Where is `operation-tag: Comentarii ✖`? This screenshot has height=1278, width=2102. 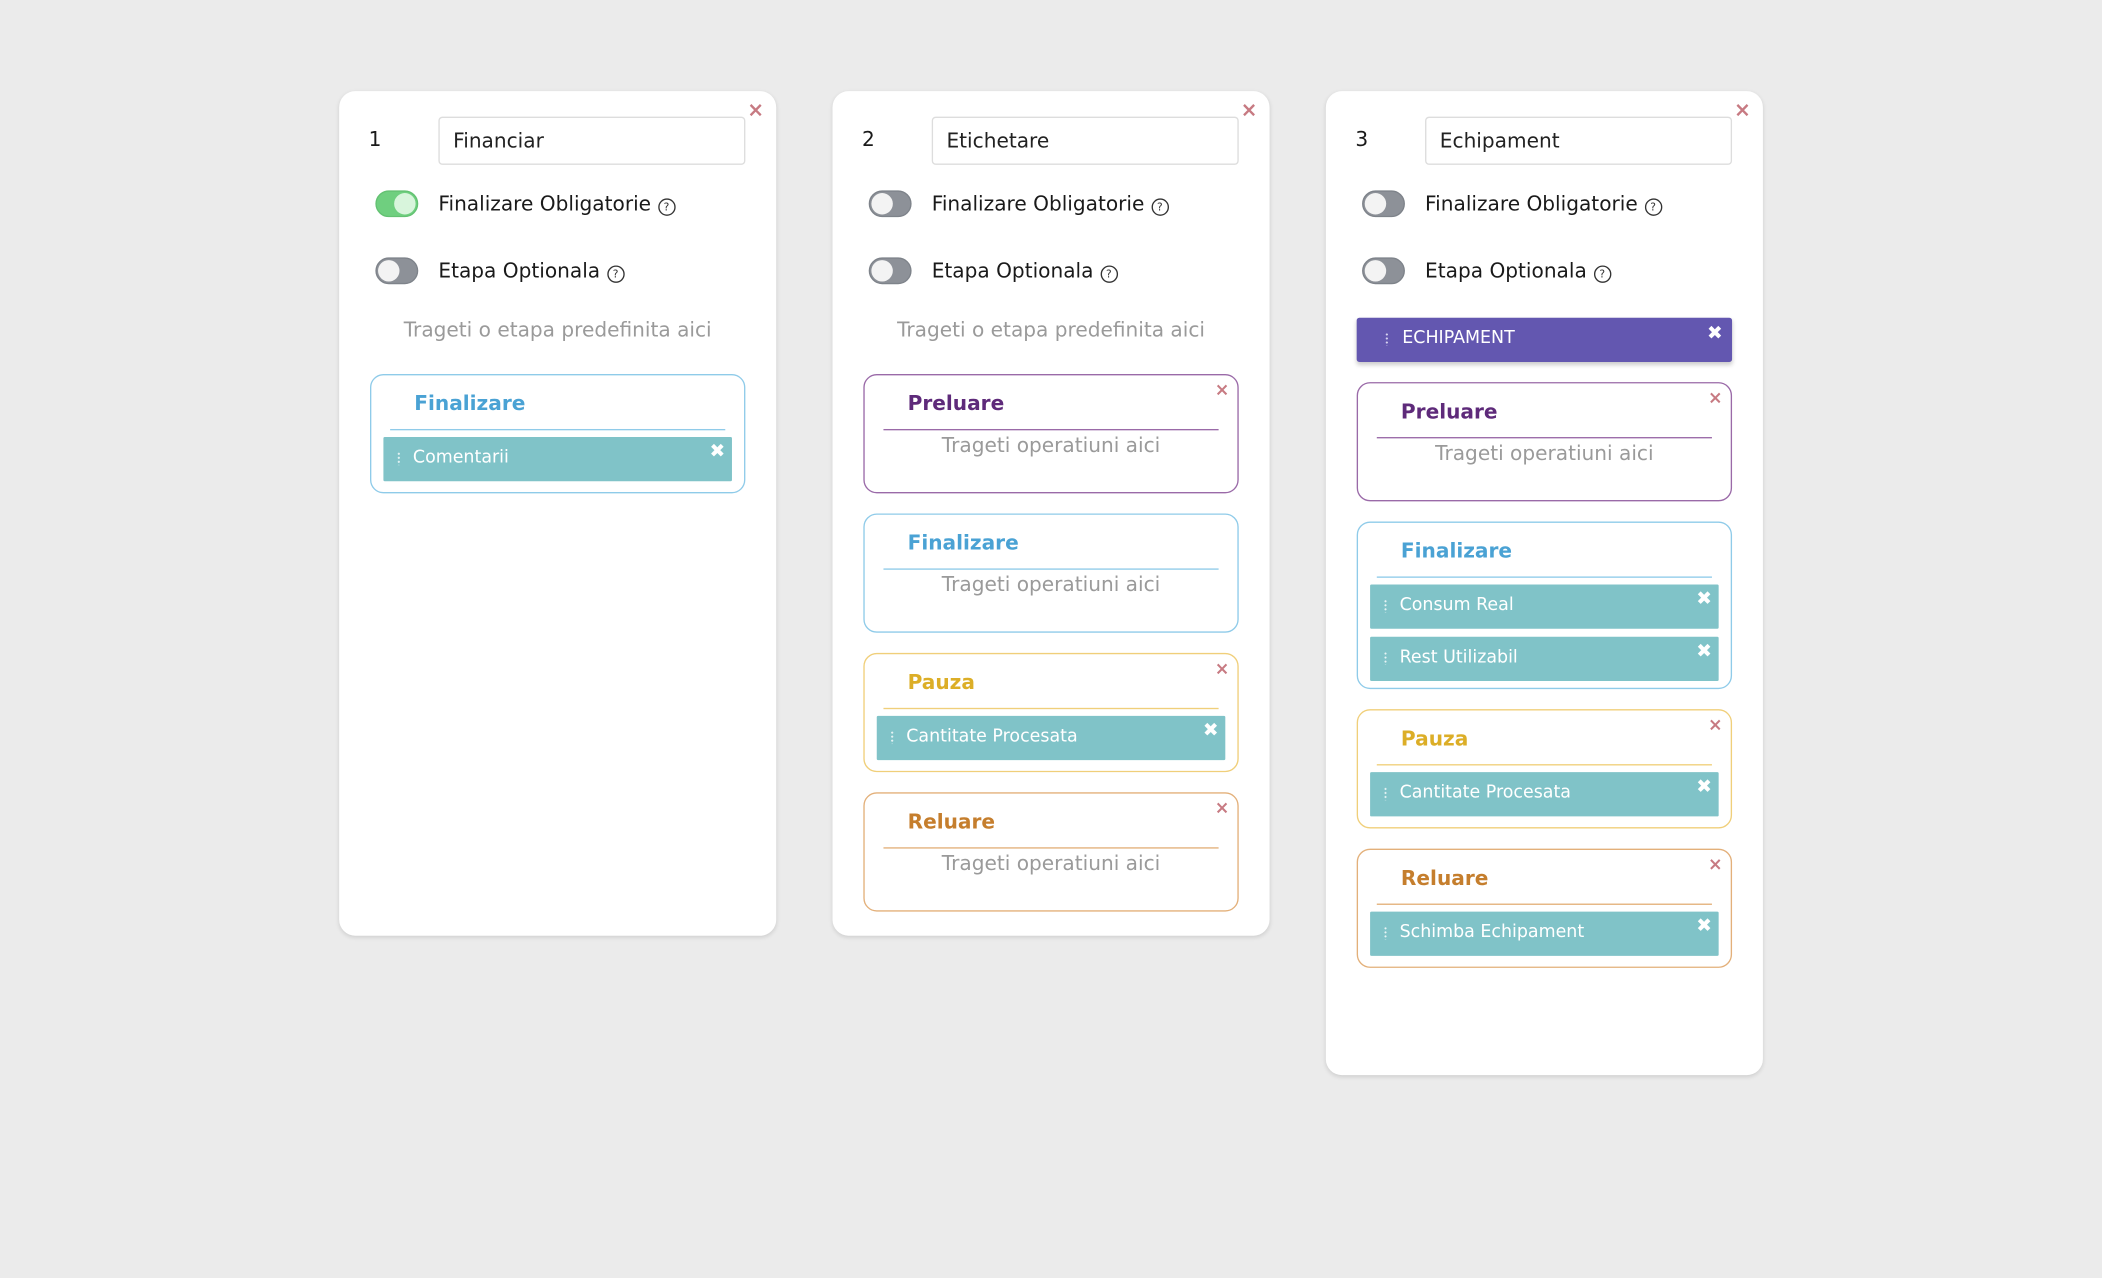
operation-tag: Comentarii ✖ is located at coordinates (557, 459).